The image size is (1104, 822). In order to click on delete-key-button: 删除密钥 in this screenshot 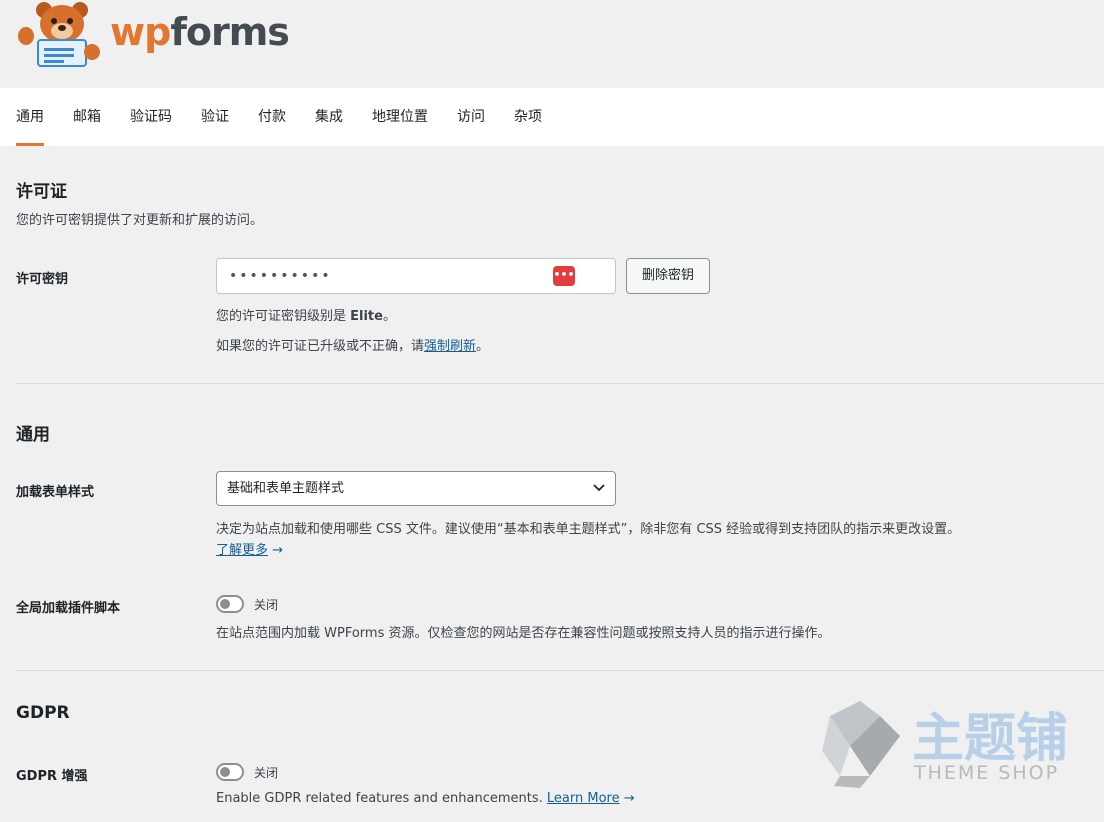, I will do `click(668, 276)`.